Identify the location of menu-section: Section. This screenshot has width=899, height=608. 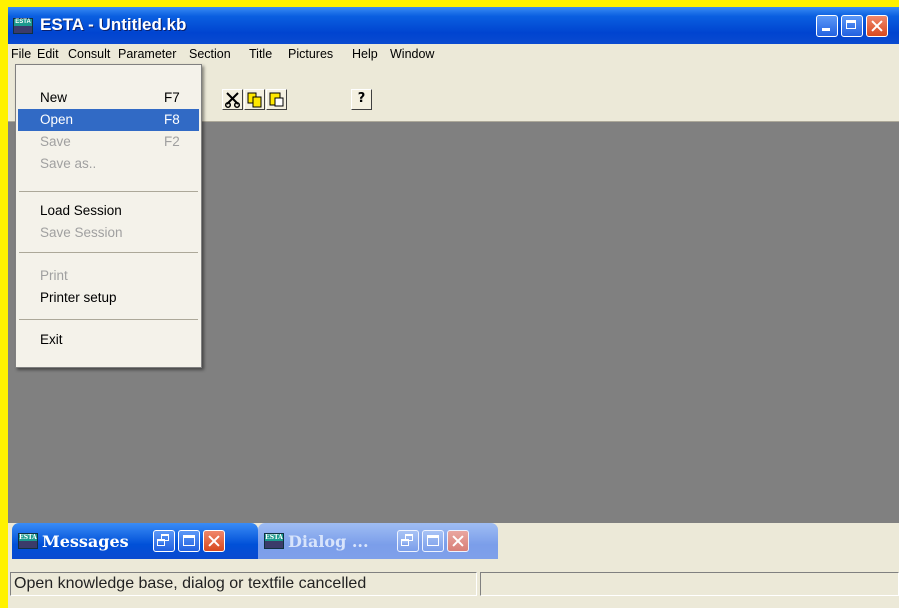
(210, 54).